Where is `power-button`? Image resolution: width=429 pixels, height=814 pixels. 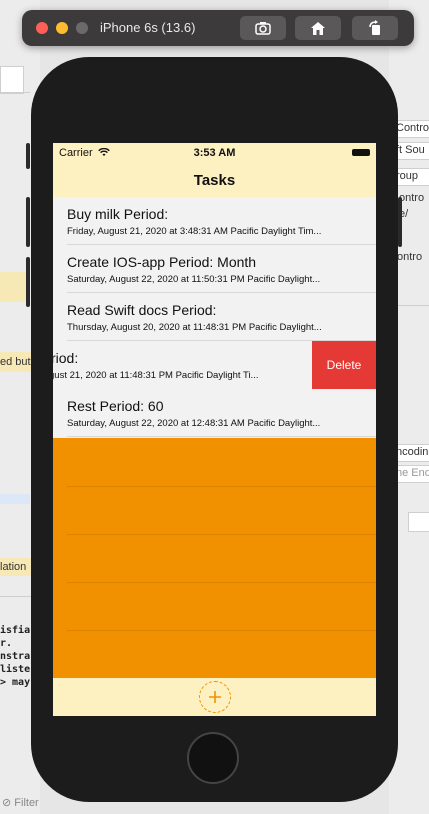 power-button is located at coordinates (400, 222).